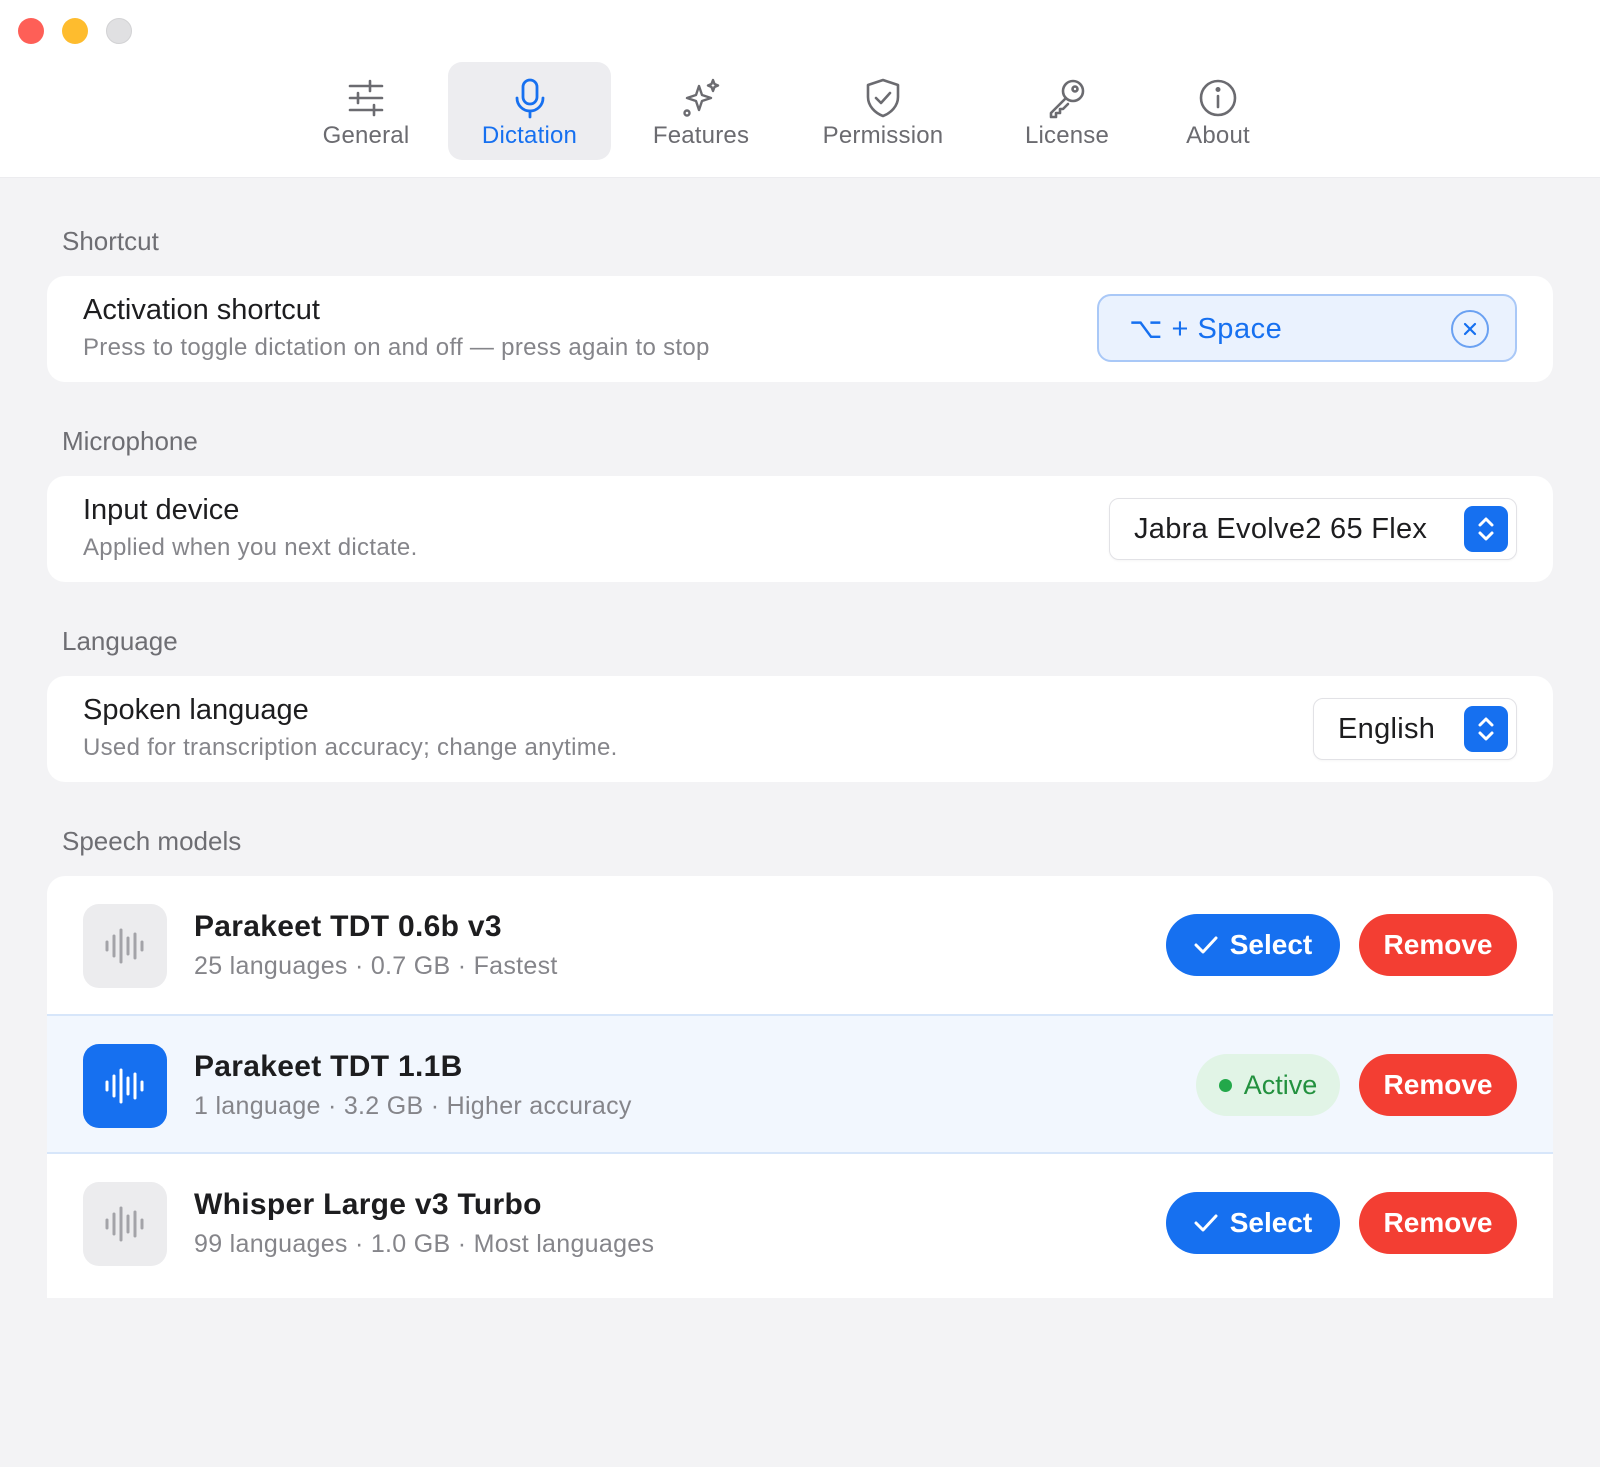 This screenshot has width=1600, height=1467. What do you see at coordinates (1067, 135) in the screenshot?
I see `tab-label: License` at bounding box center [1067, 135].